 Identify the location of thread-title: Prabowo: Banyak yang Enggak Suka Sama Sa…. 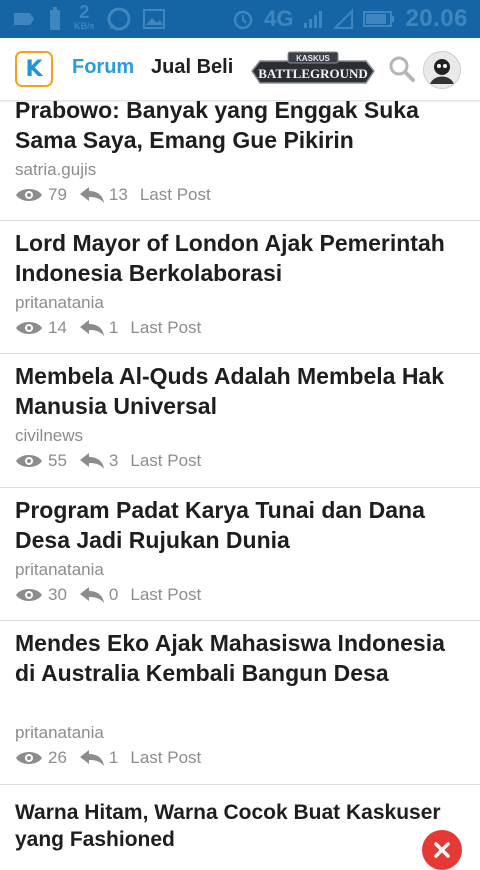
(235, 125).